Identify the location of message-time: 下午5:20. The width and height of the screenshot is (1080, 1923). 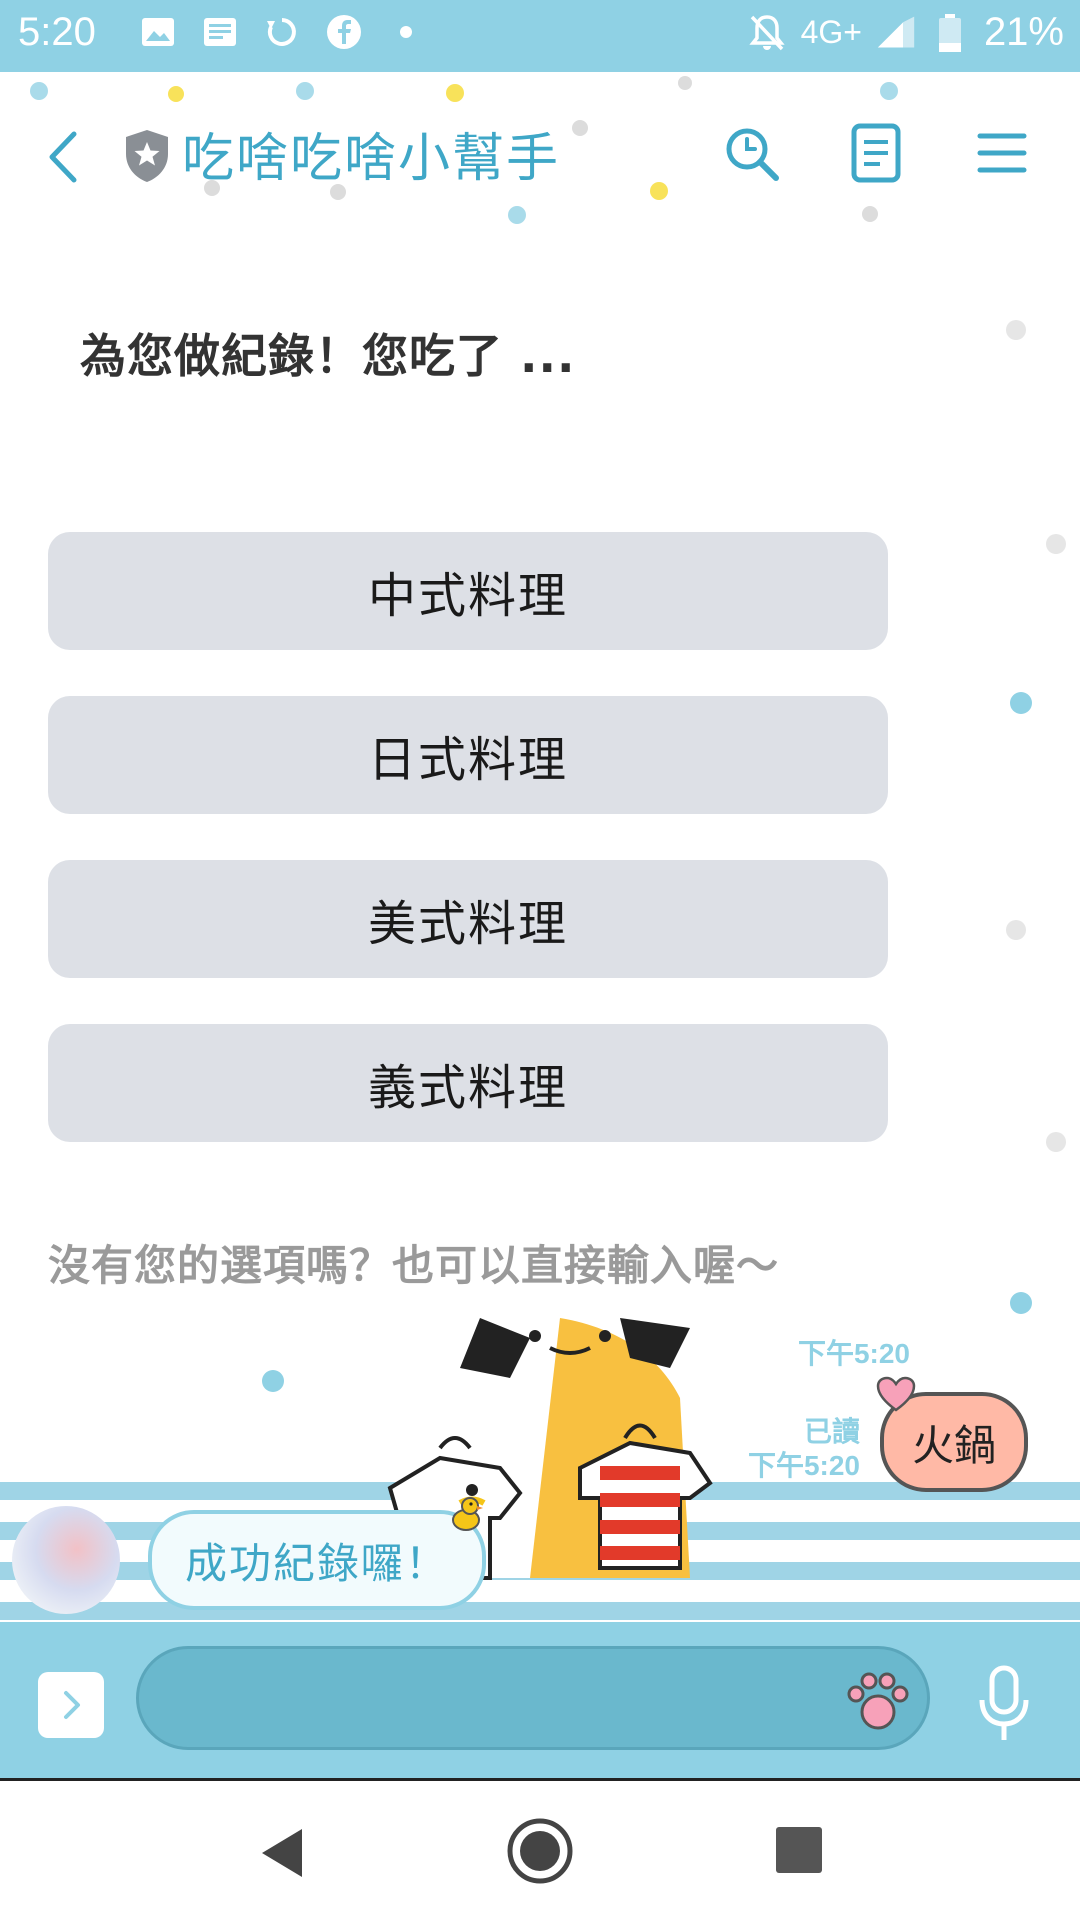
(803, 1465).